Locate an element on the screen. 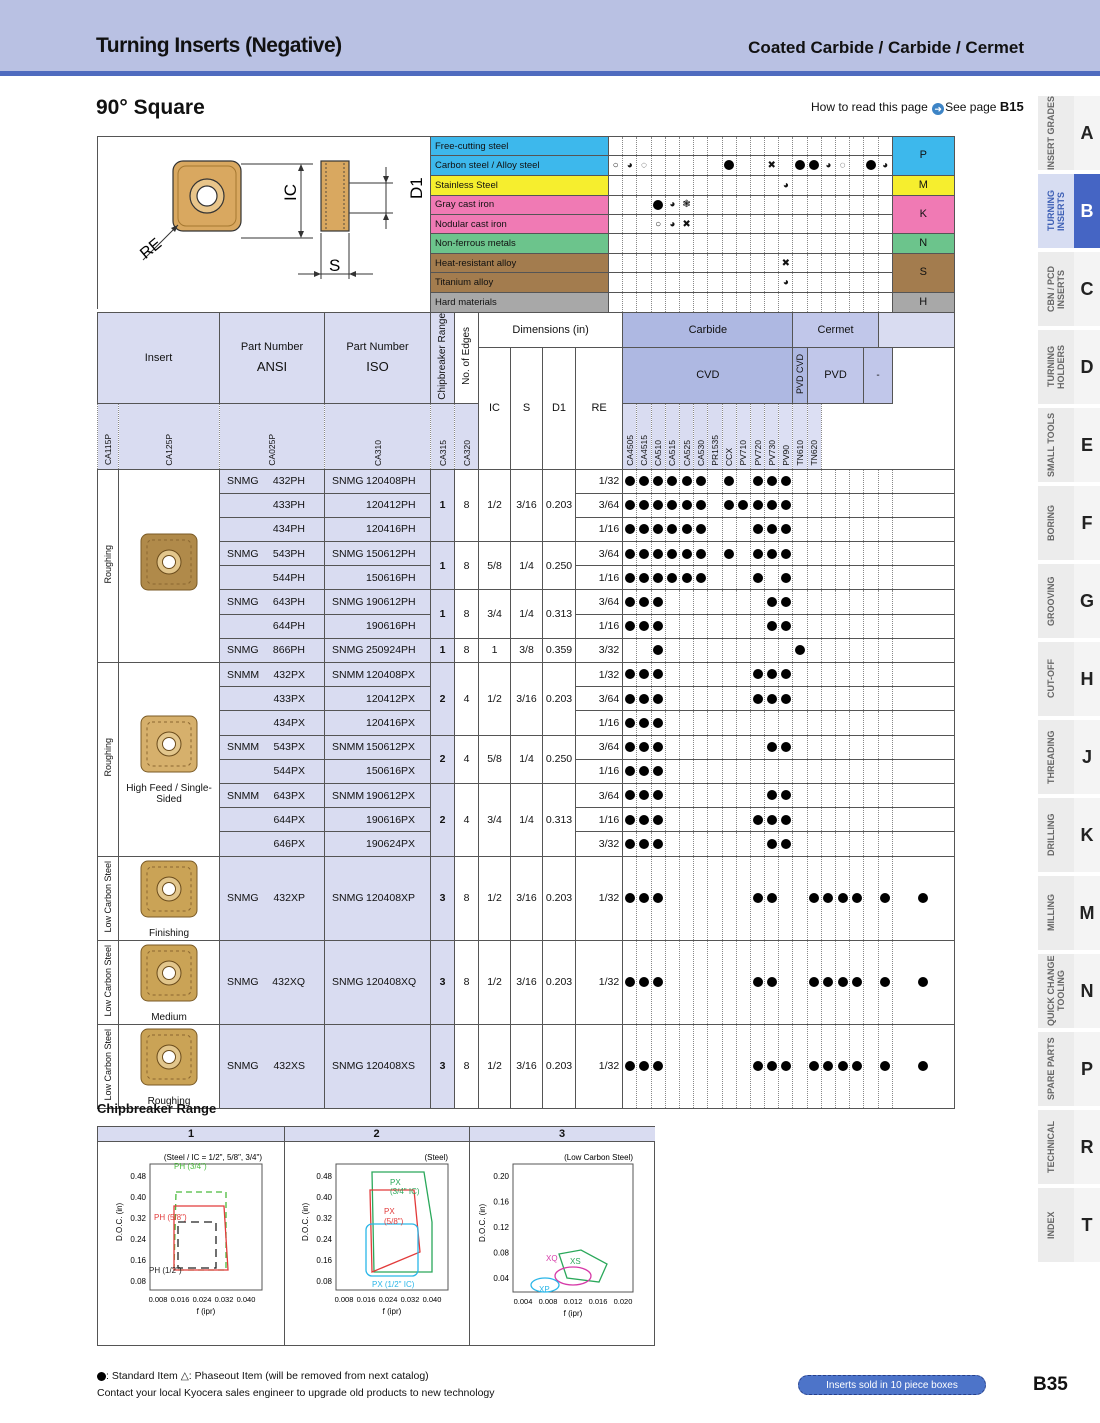 This screenshot has height=1423, width=1100. tab-m: MILLING M is located at coordinates (1069, 913).